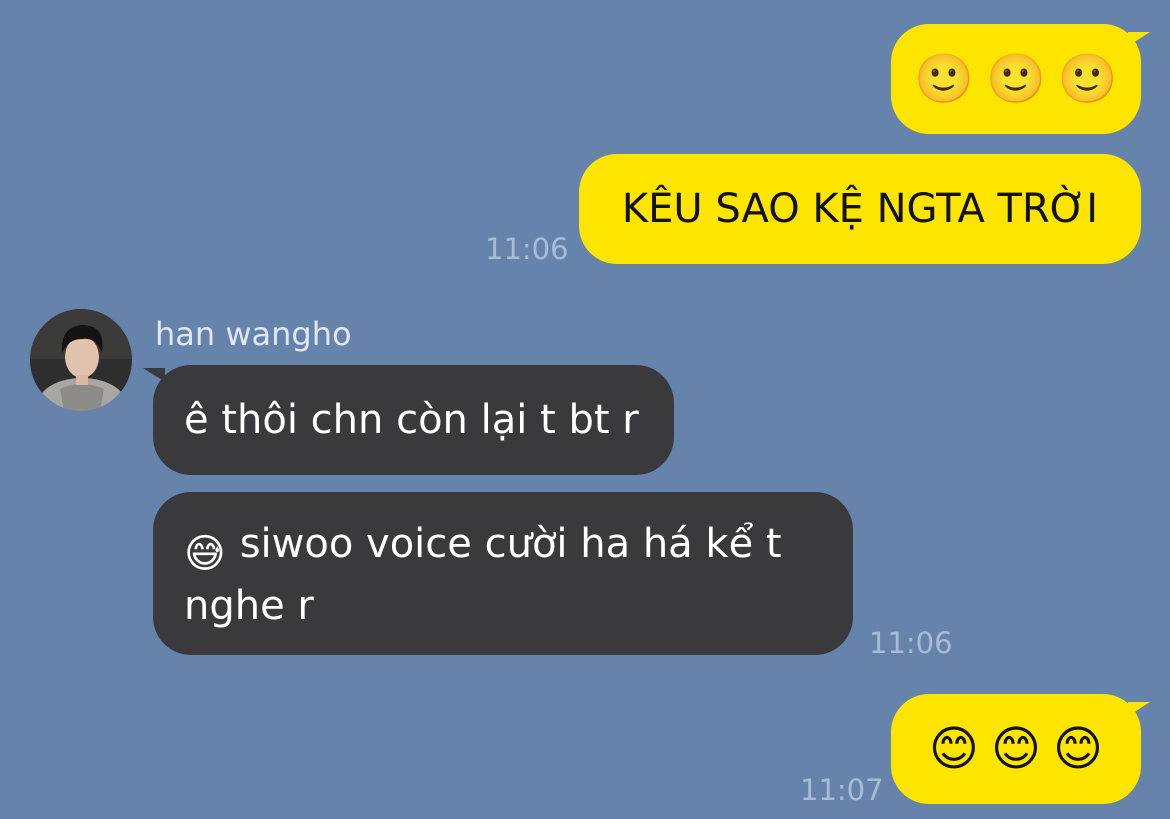 Image resolution: width=1170 pixels, height=819 pixels. I want to click on incoming-message-bubble: ê thôi chn còn lại t bt r, so click(413, 420).